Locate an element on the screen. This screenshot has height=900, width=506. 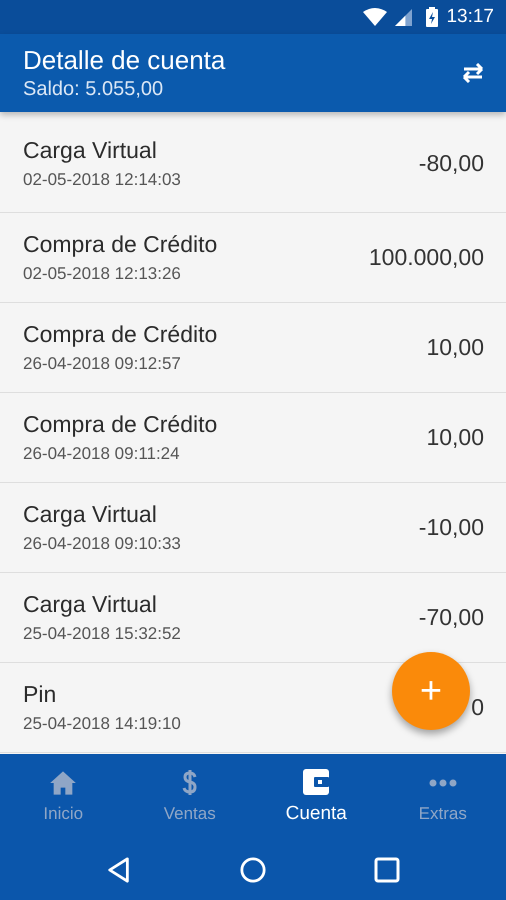
transaction-date: 25-04-2018 15:32:52 is located at coordinates (102, 634).